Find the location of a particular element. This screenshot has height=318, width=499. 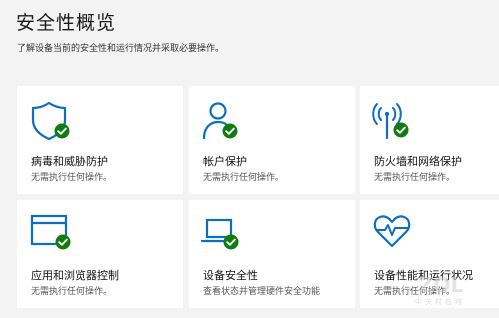

card-title: 应用和浏览器控制 is located at coordinates (75, 275).